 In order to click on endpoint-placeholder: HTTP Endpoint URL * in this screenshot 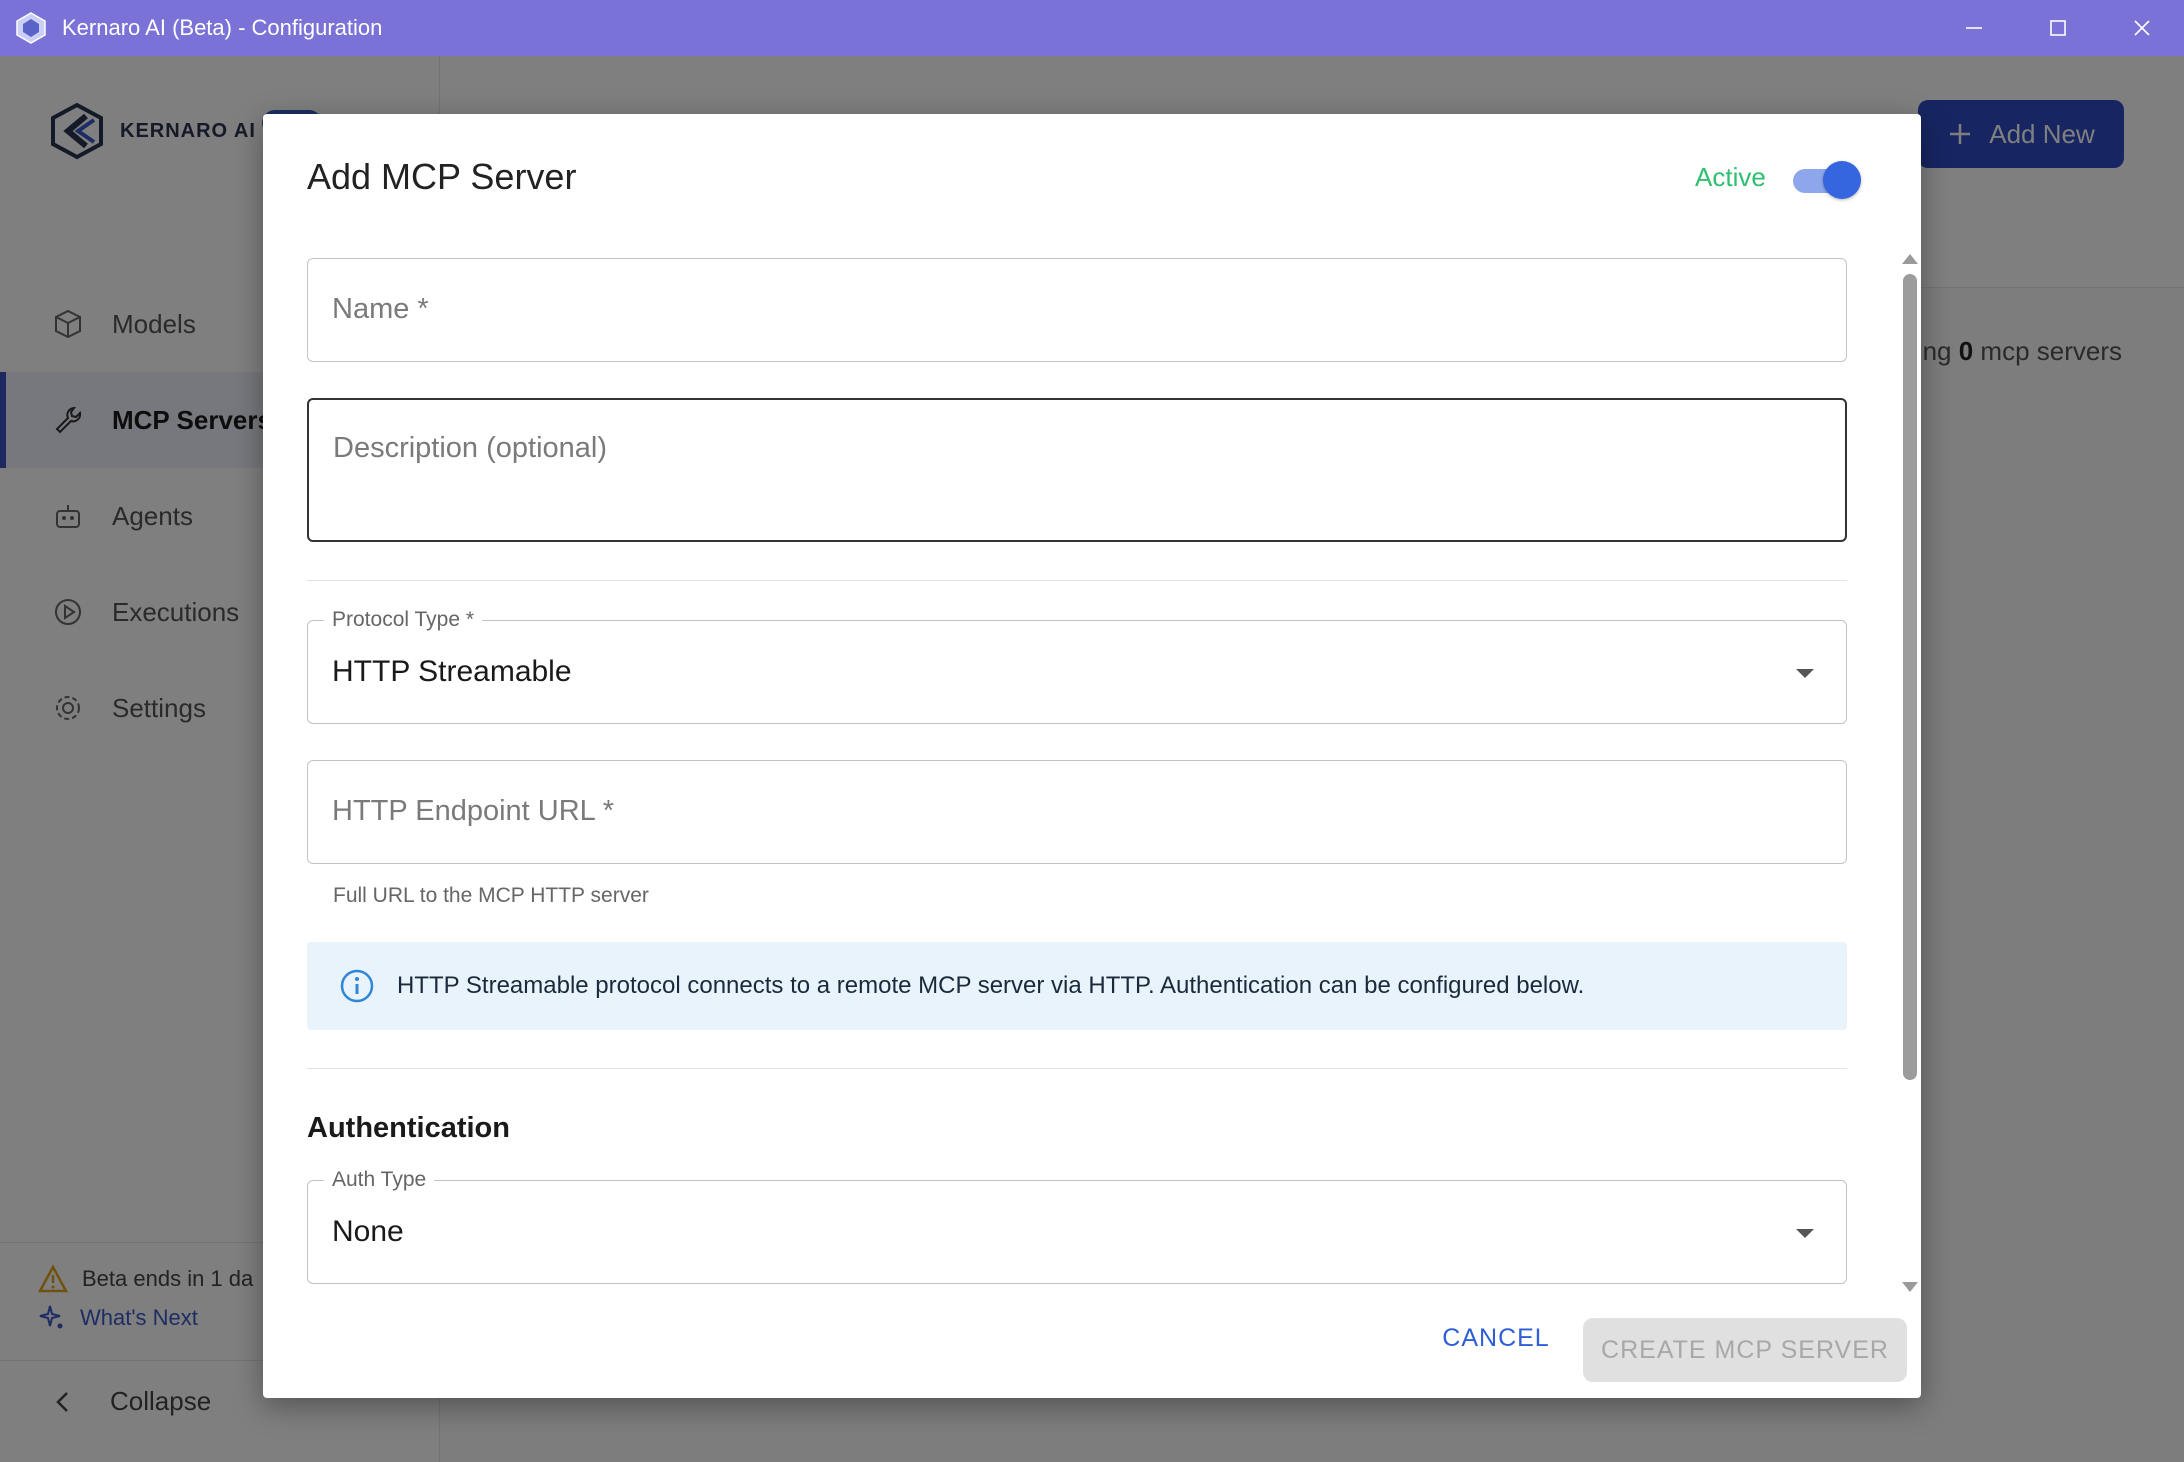, I will do `click(473, 811)`.